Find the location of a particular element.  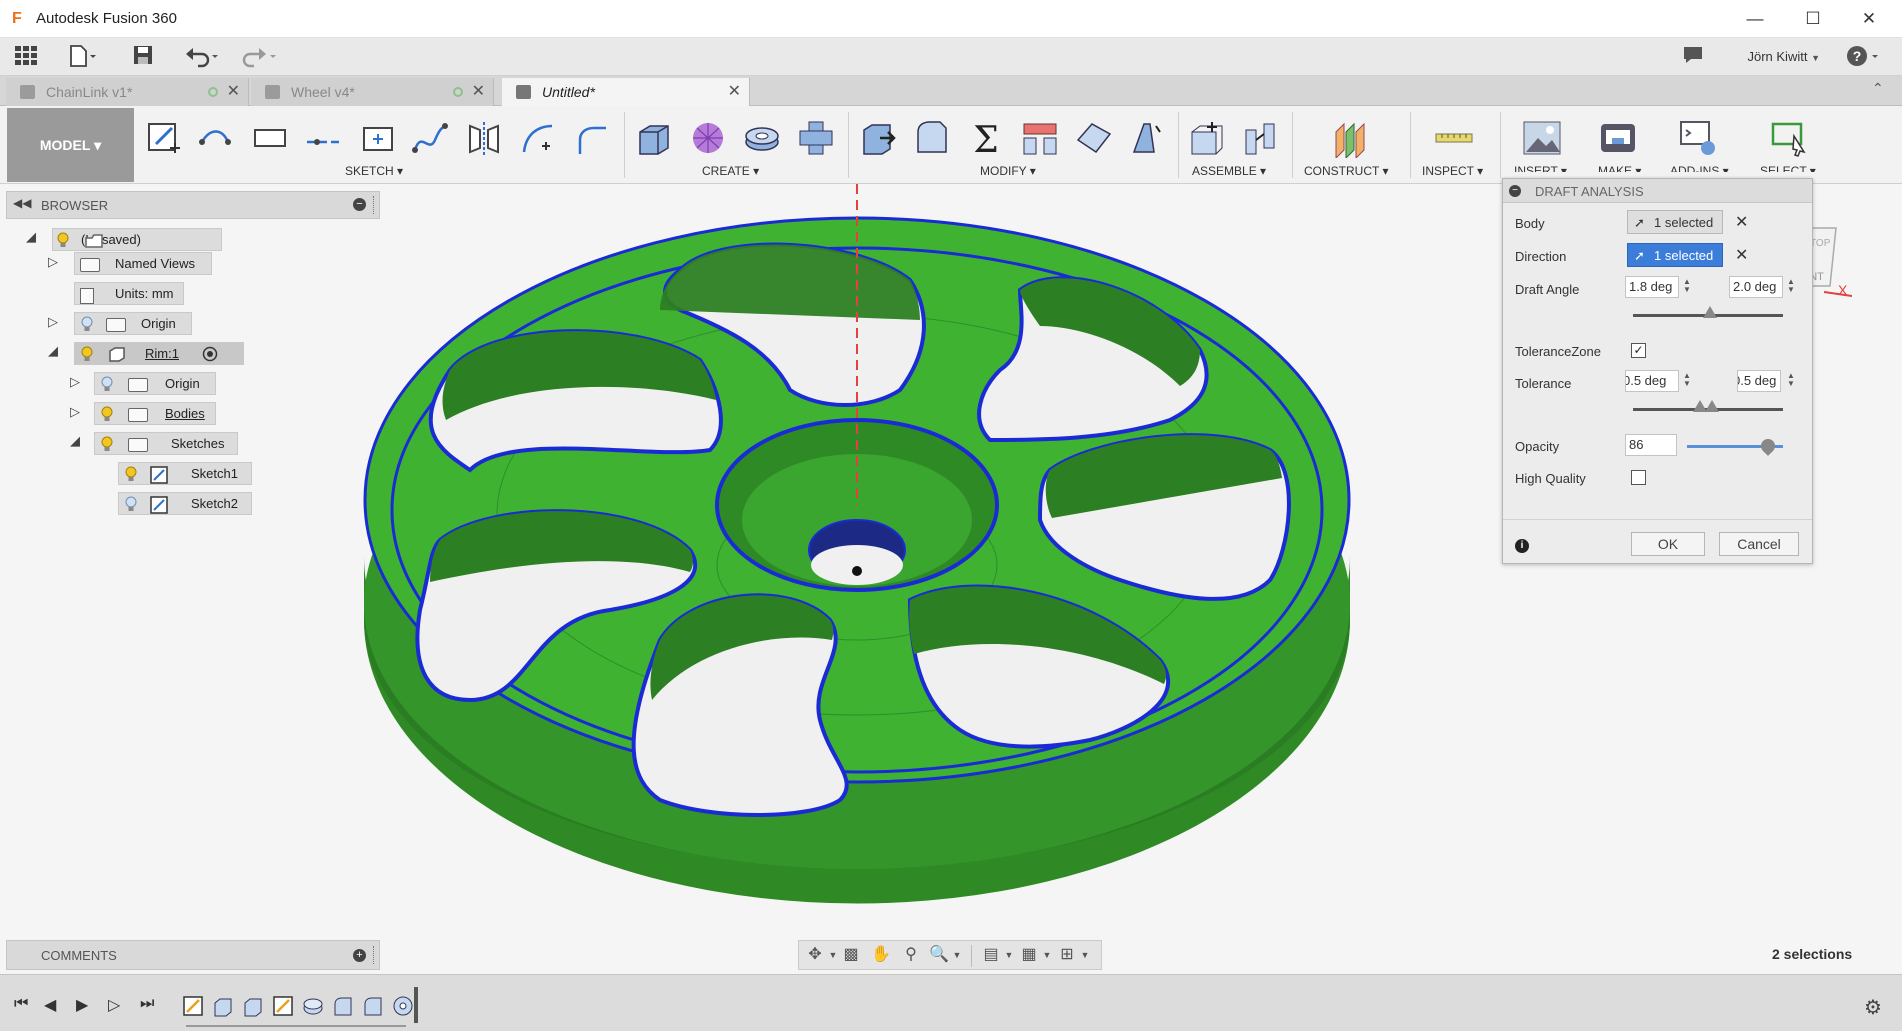

comment-icon is located at coordinates (1693, 57).